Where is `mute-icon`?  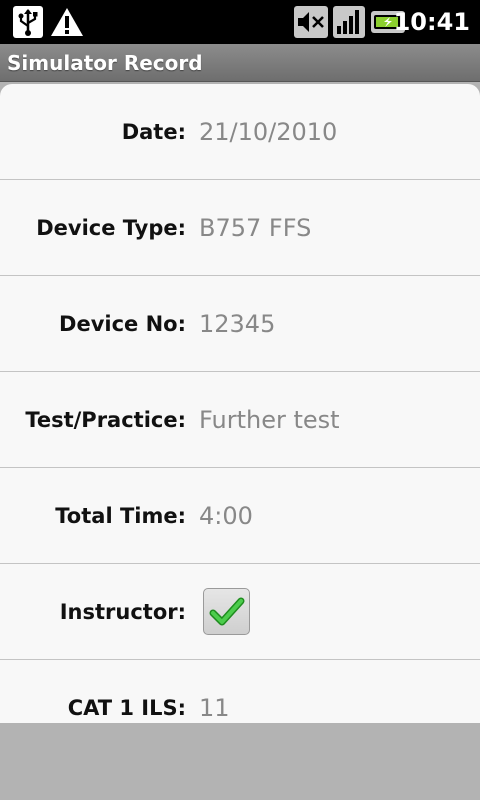
mute-icon is located at coordinates (311, 22).